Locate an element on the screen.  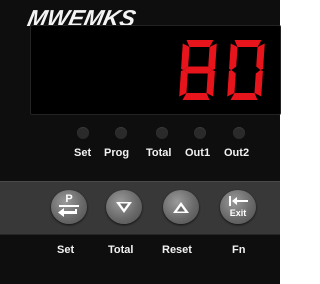
indicator-led-out1 is located at coordinates (200, 133).